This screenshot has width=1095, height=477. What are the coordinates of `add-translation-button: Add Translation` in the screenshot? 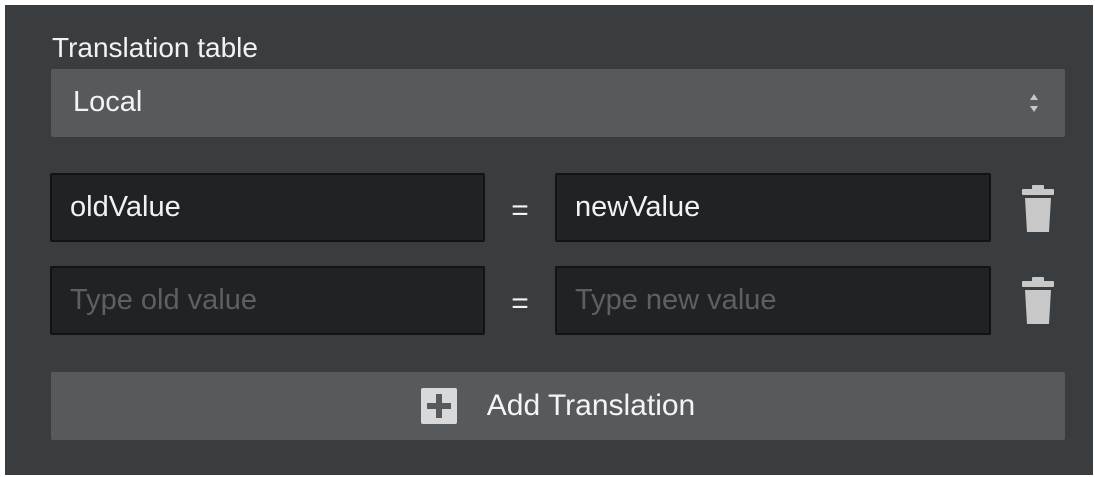 It's located at (558, 406).